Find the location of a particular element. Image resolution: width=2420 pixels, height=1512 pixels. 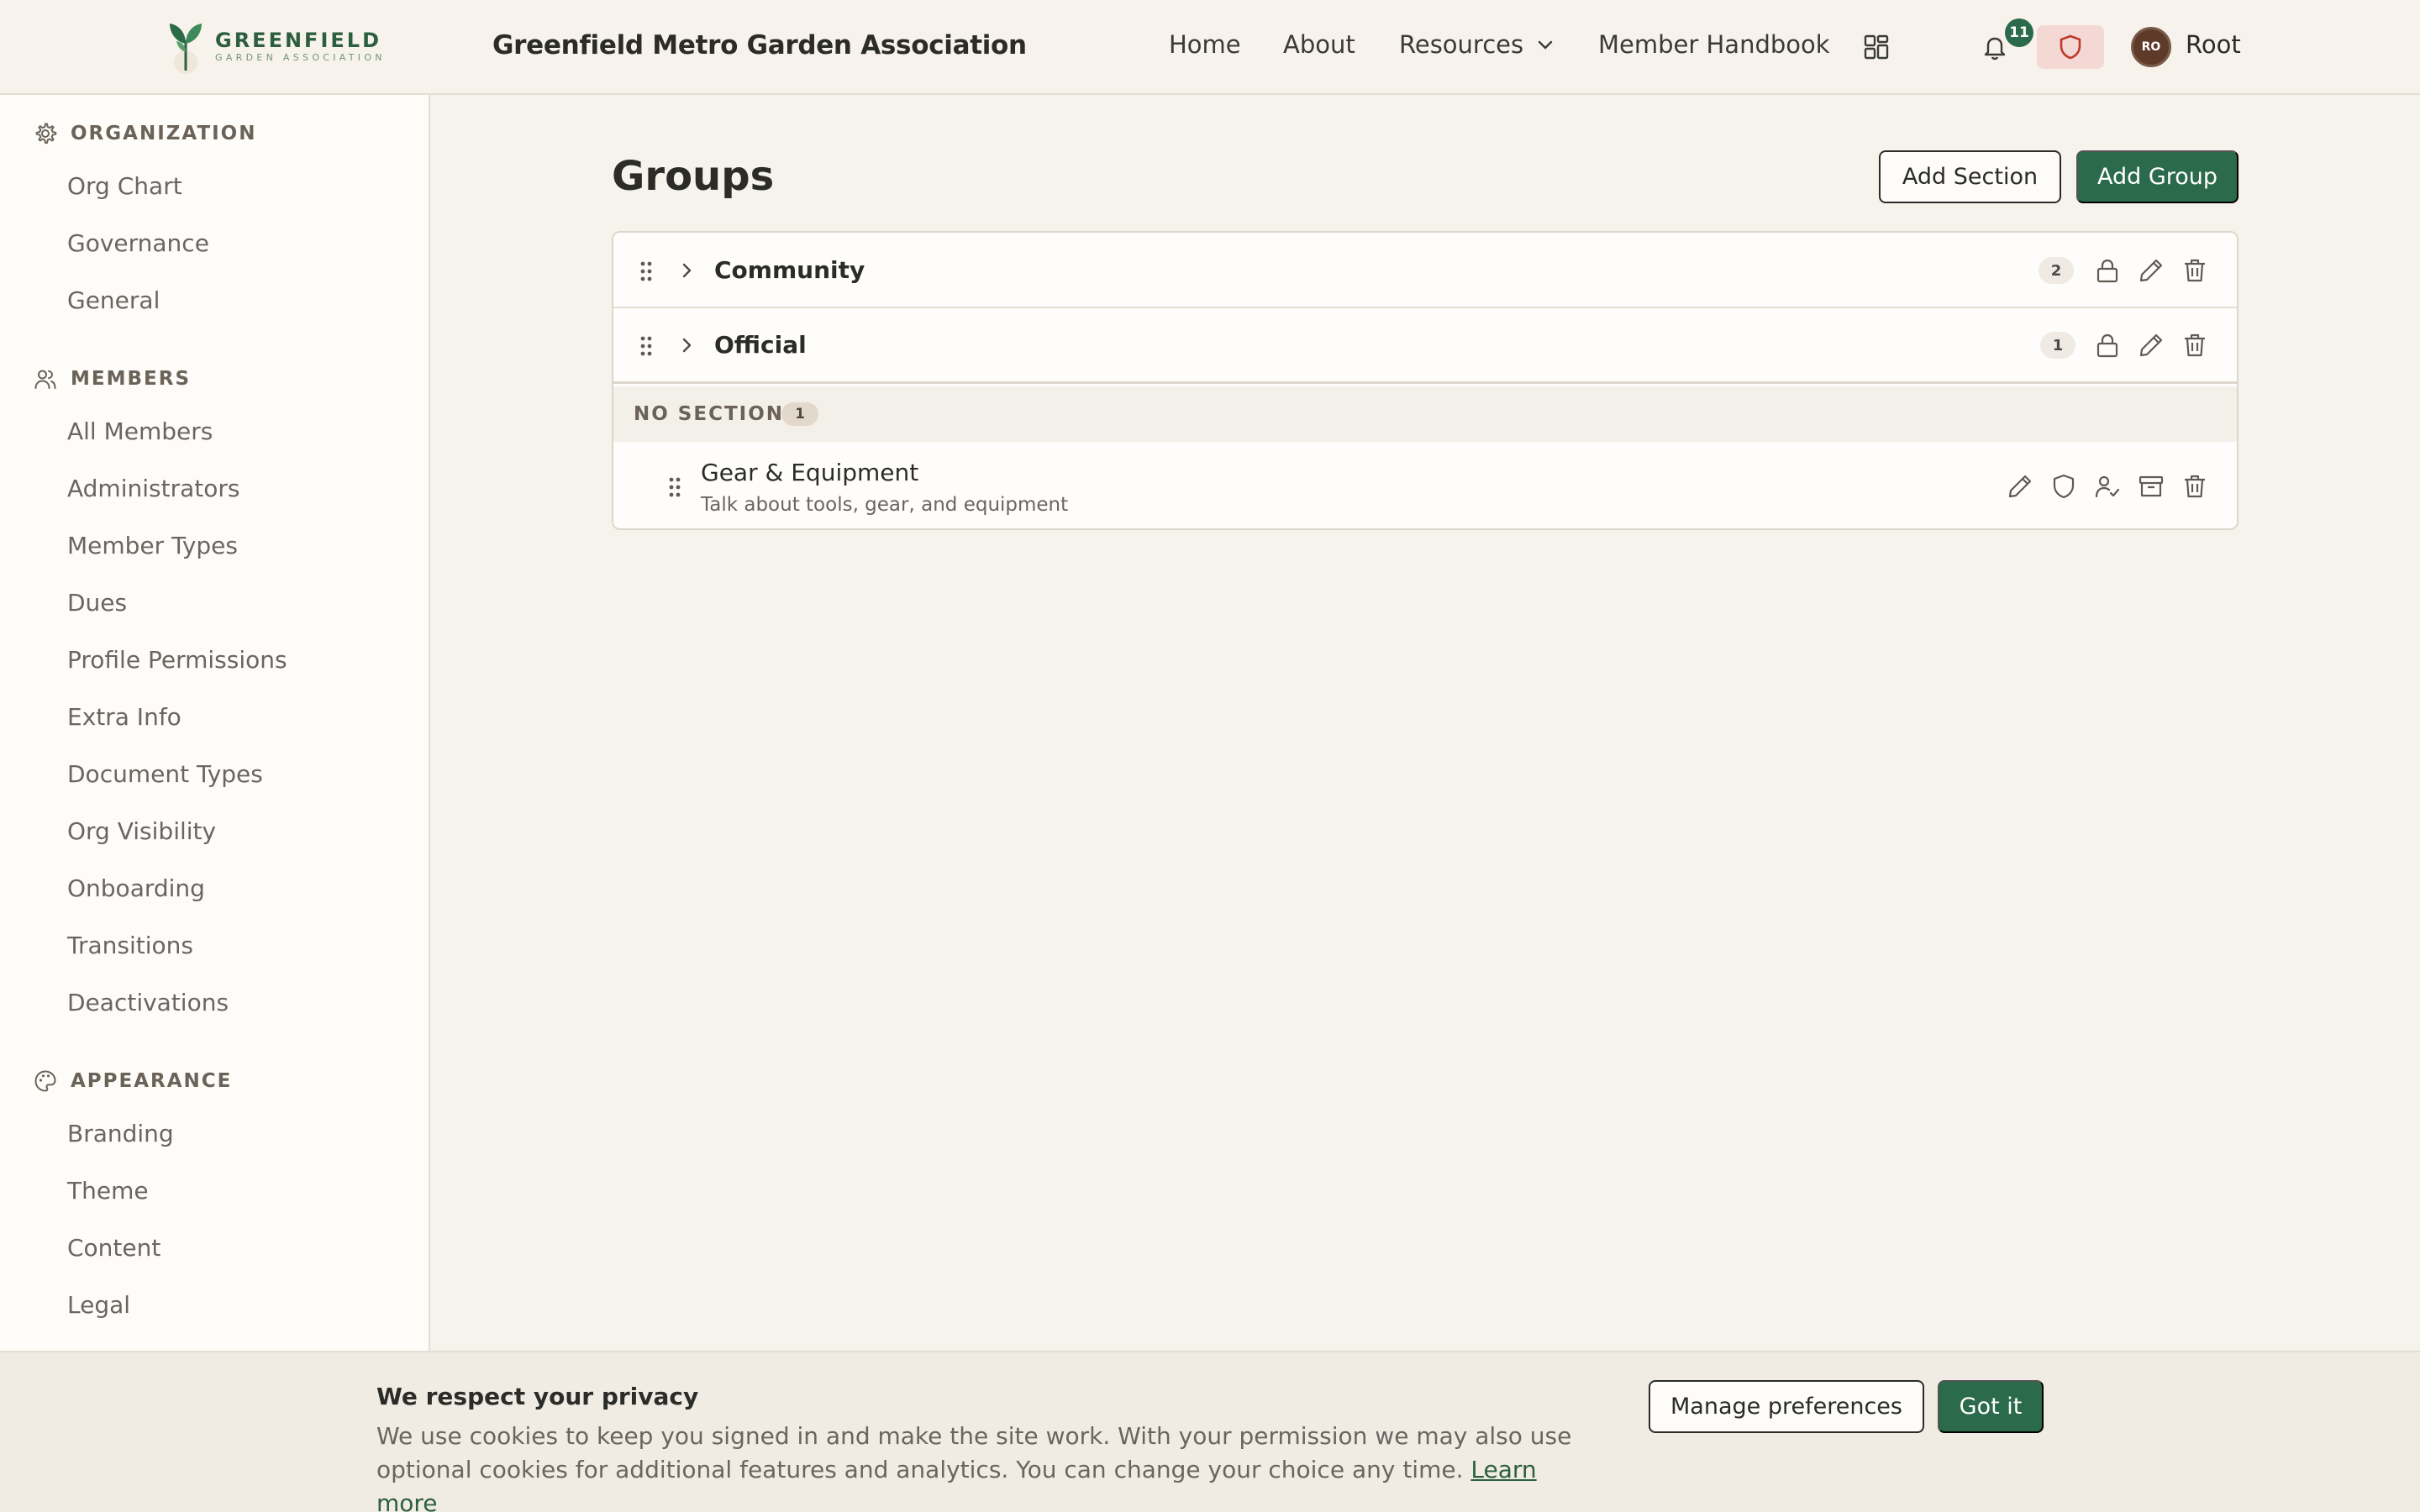

nav-about: About is located at coordinates (1319, 44).